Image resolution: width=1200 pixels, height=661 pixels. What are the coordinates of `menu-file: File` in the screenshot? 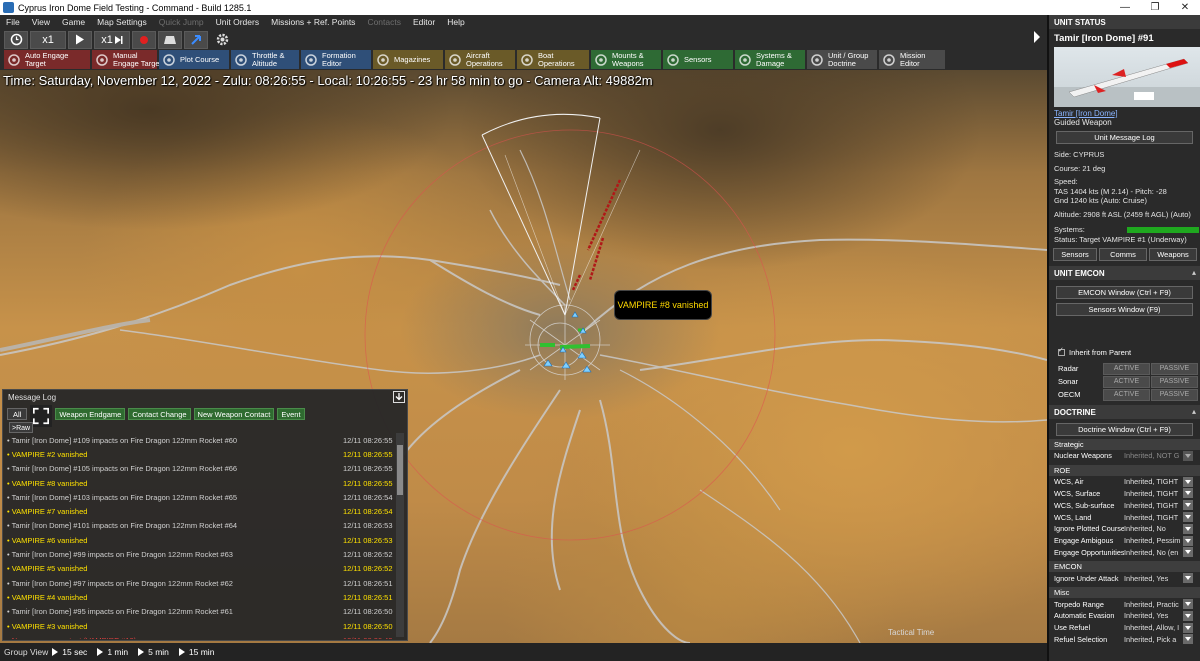 It's located at (13, 22).